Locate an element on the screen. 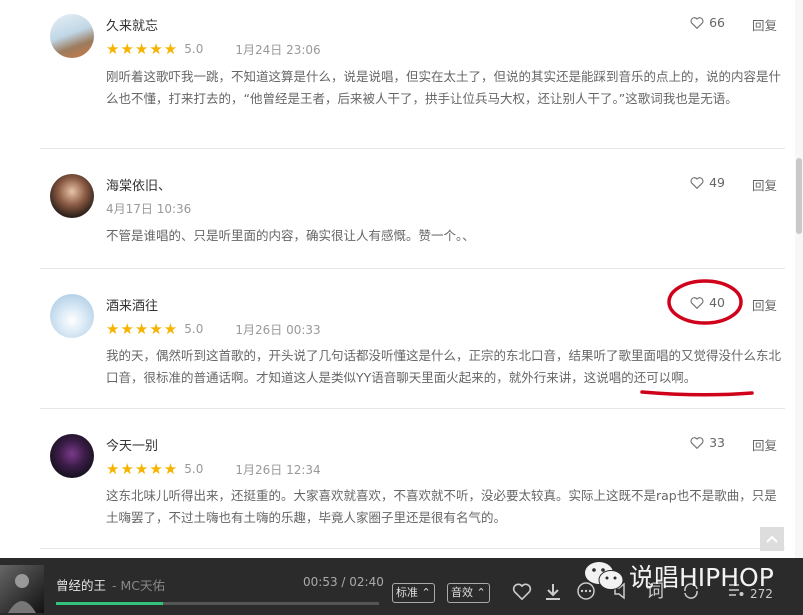 The width and height of the screenshot is (803, 615). comment-meta: ★★★★★ 5.0 1月26日 00:33 is located at coordinates (213, 329).